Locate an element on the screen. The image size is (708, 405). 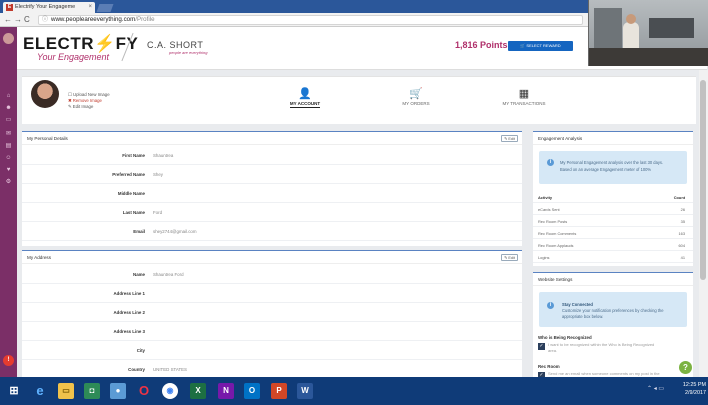
info-icon: ⓘ is located at coordinates (45, 20).